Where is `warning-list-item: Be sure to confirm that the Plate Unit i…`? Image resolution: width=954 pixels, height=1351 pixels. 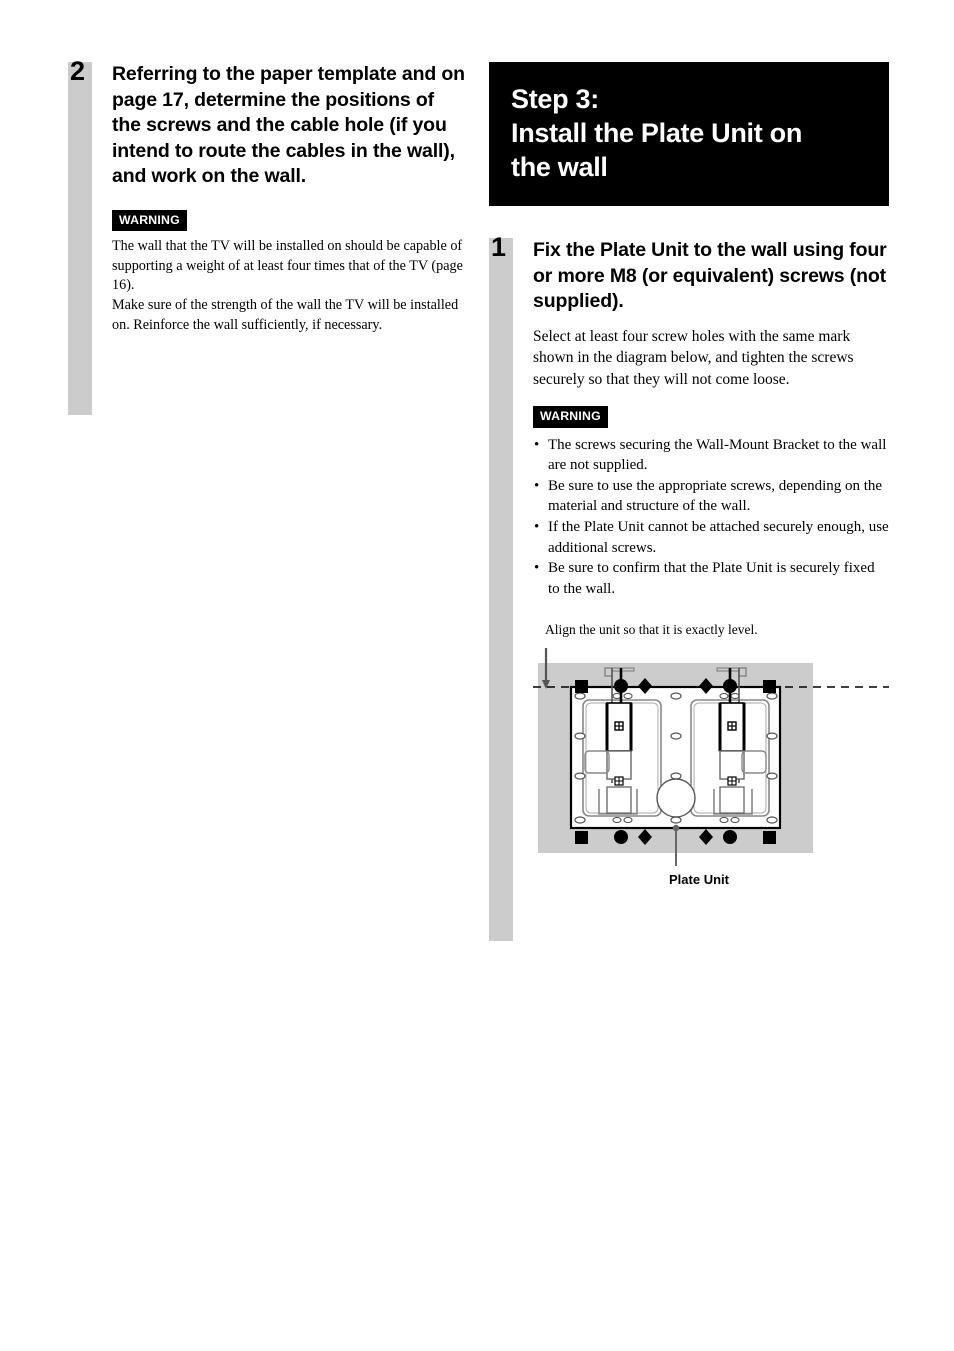
warning-list-item: Be sure to confirm that the Plate Unit i… is located at coordinates (711, 578).